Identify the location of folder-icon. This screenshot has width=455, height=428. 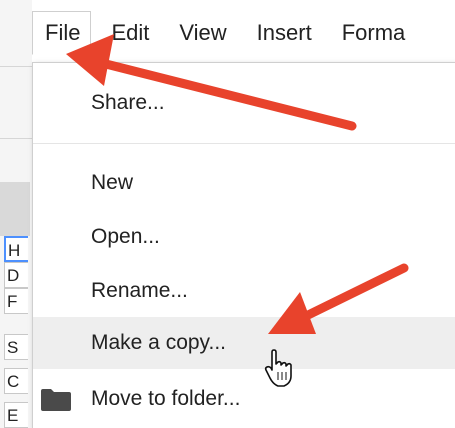
(56, 400).